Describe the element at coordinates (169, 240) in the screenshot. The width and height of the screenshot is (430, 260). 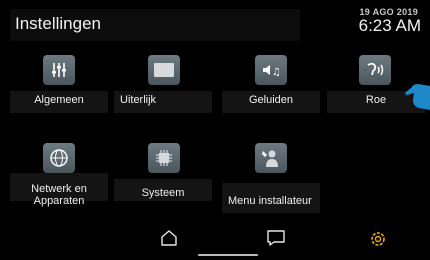
I see `home-icon` at that location.